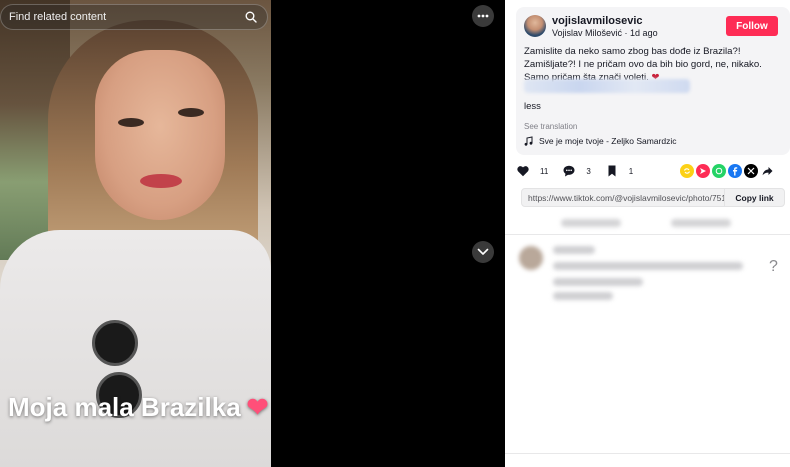 Image resolution: width=790 pixels, height=467 pixels. What do you see at coordinates (550, 126) in the screenshot?
I see `see-translation-link: See translation` at bounding box center [550, 126].